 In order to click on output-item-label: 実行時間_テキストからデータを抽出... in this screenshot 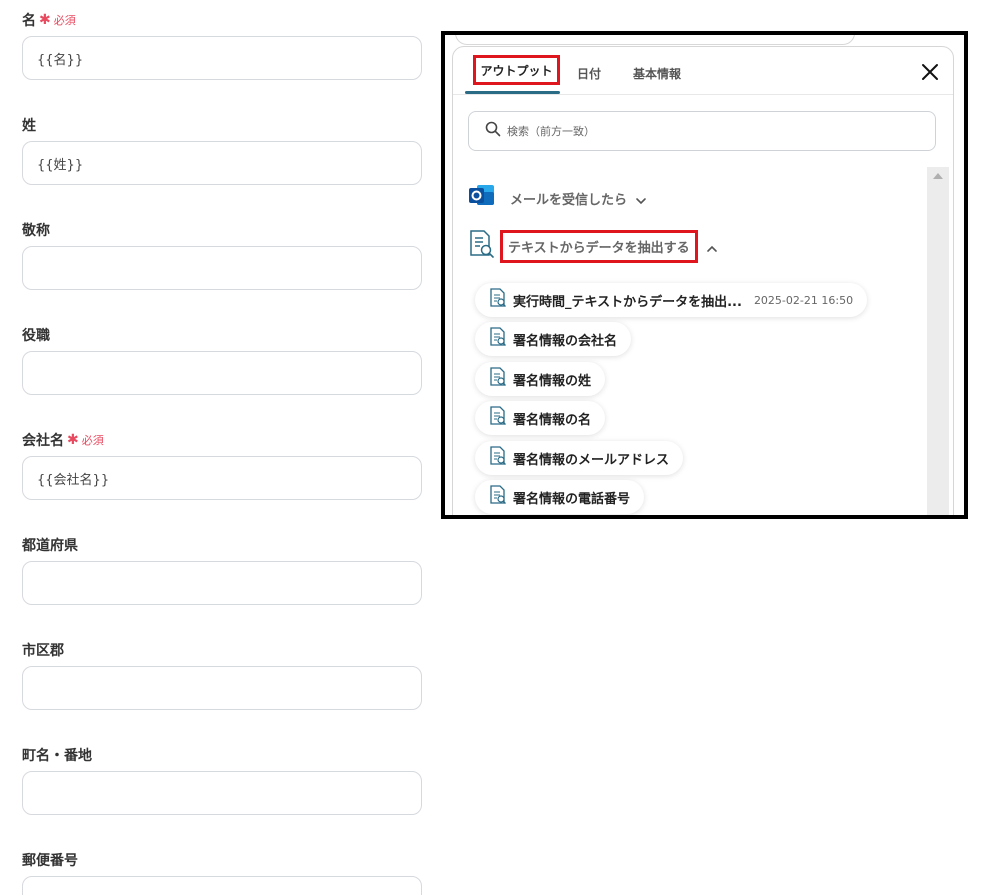, I will do `click(627, 302)`.